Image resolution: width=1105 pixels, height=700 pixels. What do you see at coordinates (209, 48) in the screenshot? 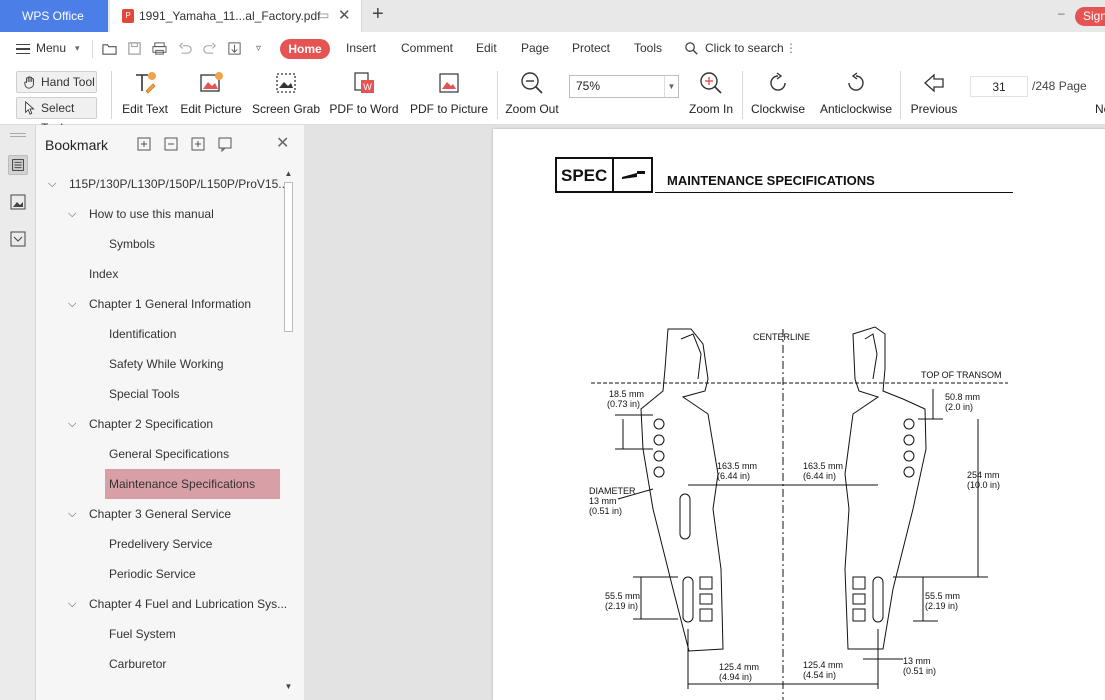
I see `redo-icon` at bounding box center [209, 48].